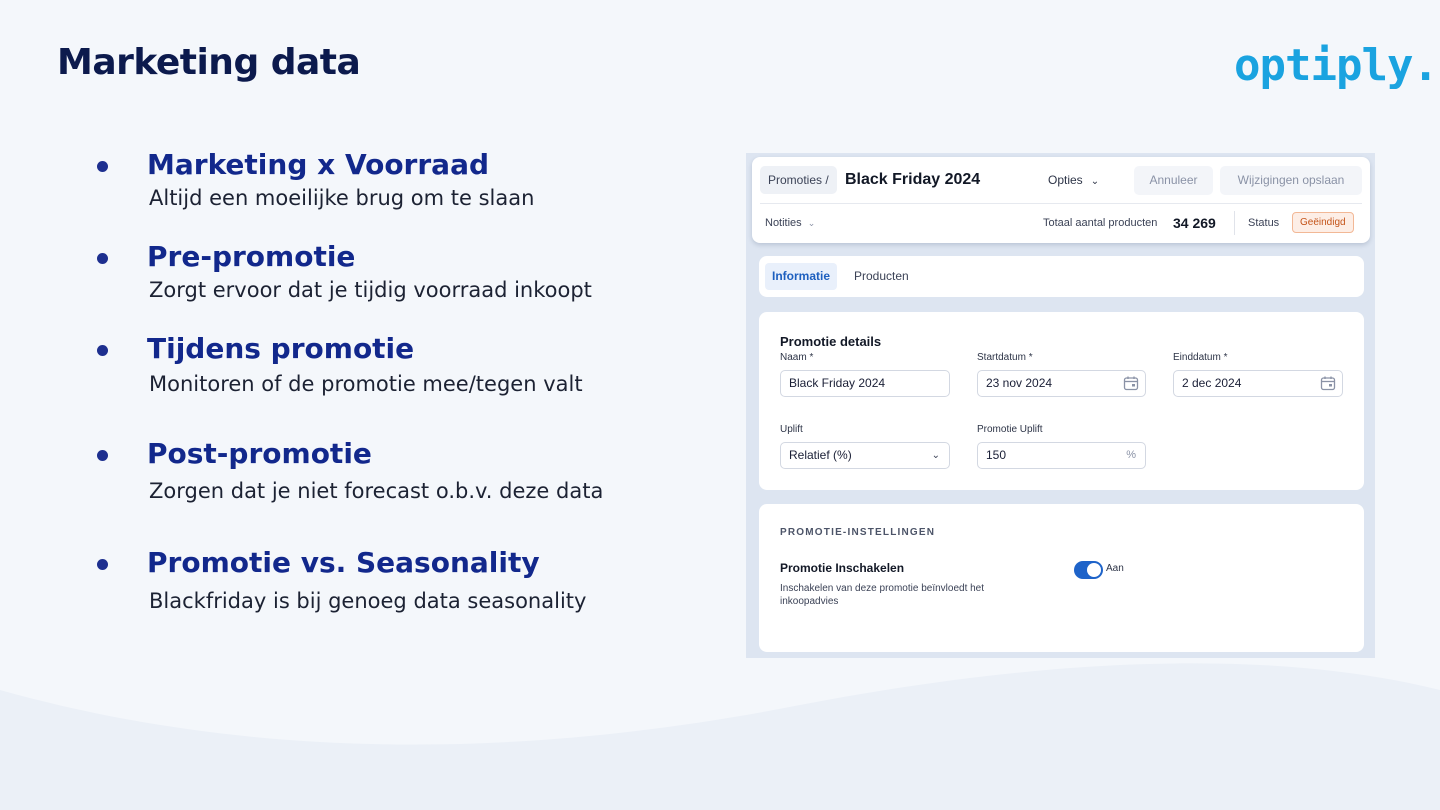 The width and height of the screenshot is (1440, 810). I want to click on optiply-logo: optiply., so click(1336, 65).